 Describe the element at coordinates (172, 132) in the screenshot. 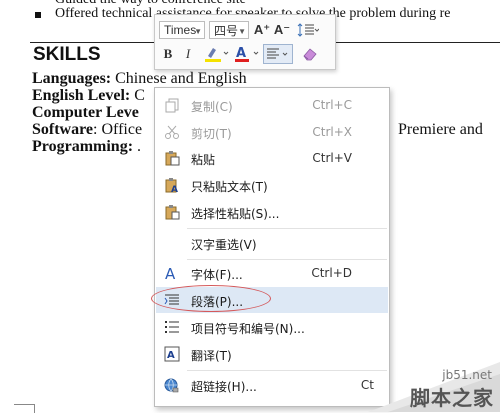

I see `cut-icon` at that location.